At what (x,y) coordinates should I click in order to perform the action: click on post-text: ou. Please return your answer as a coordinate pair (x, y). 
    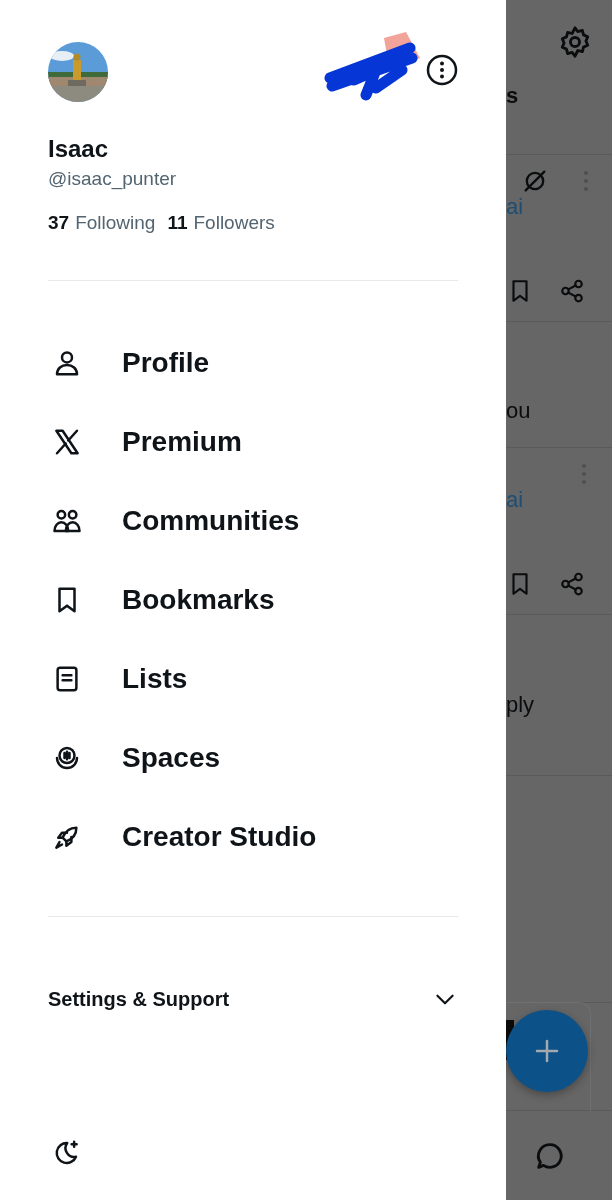
    Looking at the image, I should click on (519, 410).